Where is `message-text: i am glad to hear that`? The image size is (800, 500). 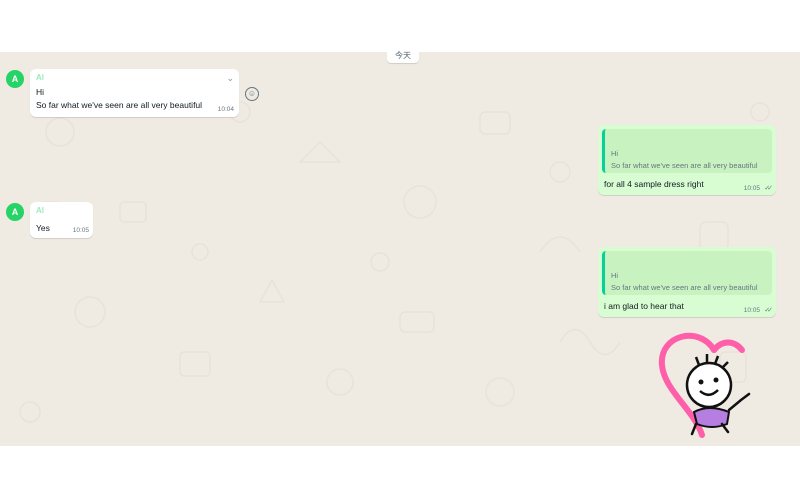
message-text: i am glad to hear that is located at coordinates (644, 306).